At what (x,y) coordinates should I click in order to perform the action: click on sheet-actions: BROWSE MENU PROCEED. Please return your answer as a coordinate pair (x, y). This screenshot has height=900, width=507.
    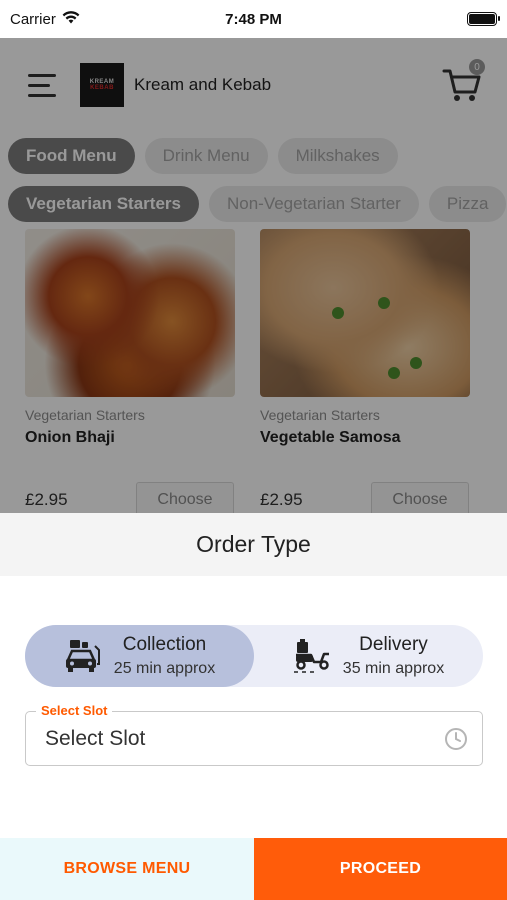
    Looking at the image, I should click on (253, 869).